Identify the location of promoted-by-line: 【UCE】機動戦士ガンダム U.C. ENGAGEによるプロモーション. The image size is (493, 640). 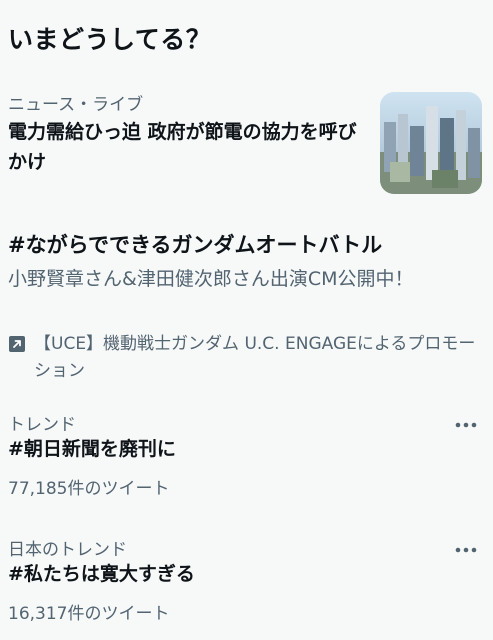
(247, 358).